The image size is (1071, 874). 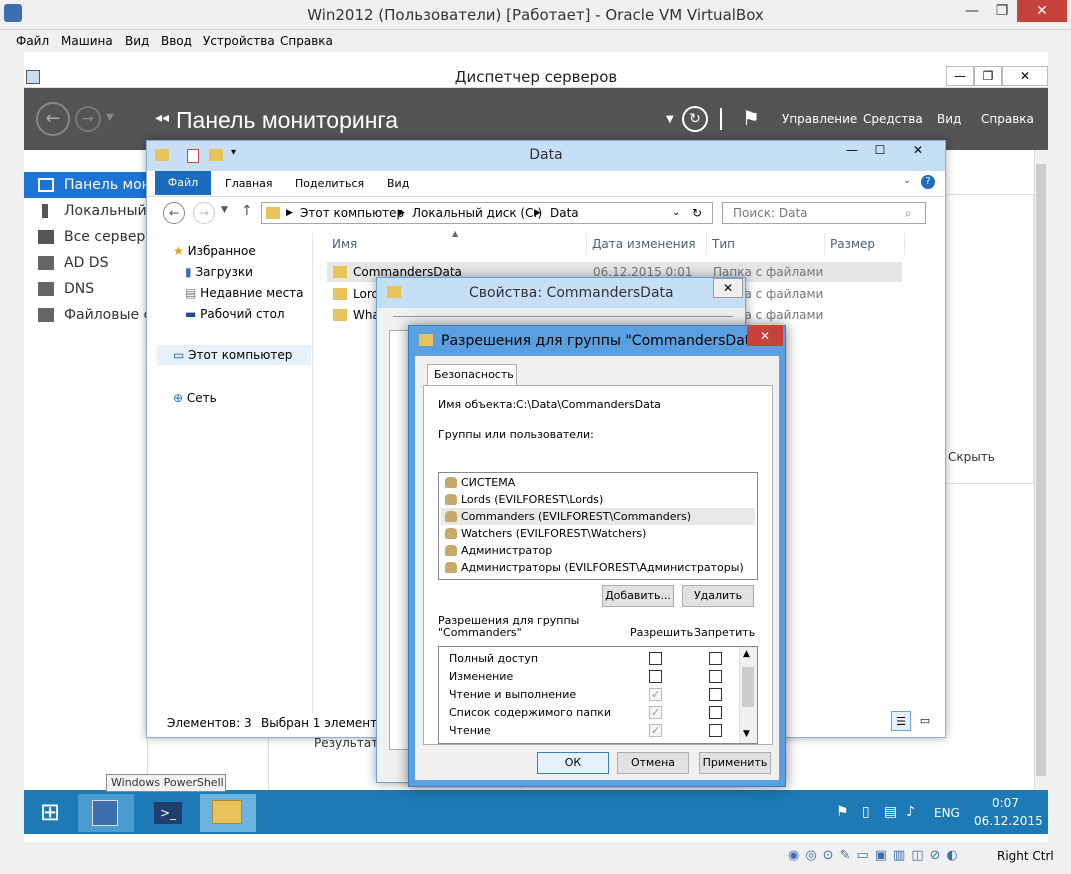 What do you see at coordinates (137, 41) in the screenshot?
I see `menu-view: Вид` at bounding box center [137, 41].